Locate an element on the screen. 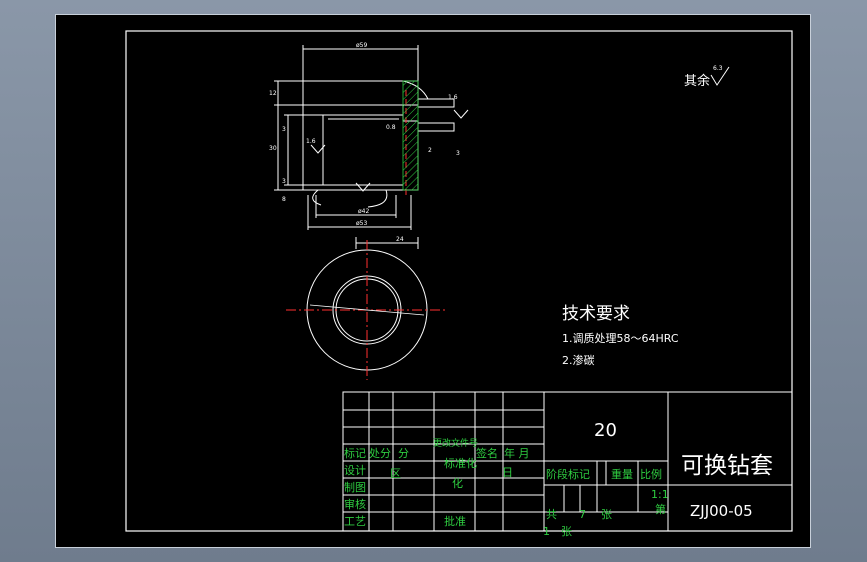 The image size is (867, 562). tb-label-mark: 标记 is located at coordinates (355, 453).